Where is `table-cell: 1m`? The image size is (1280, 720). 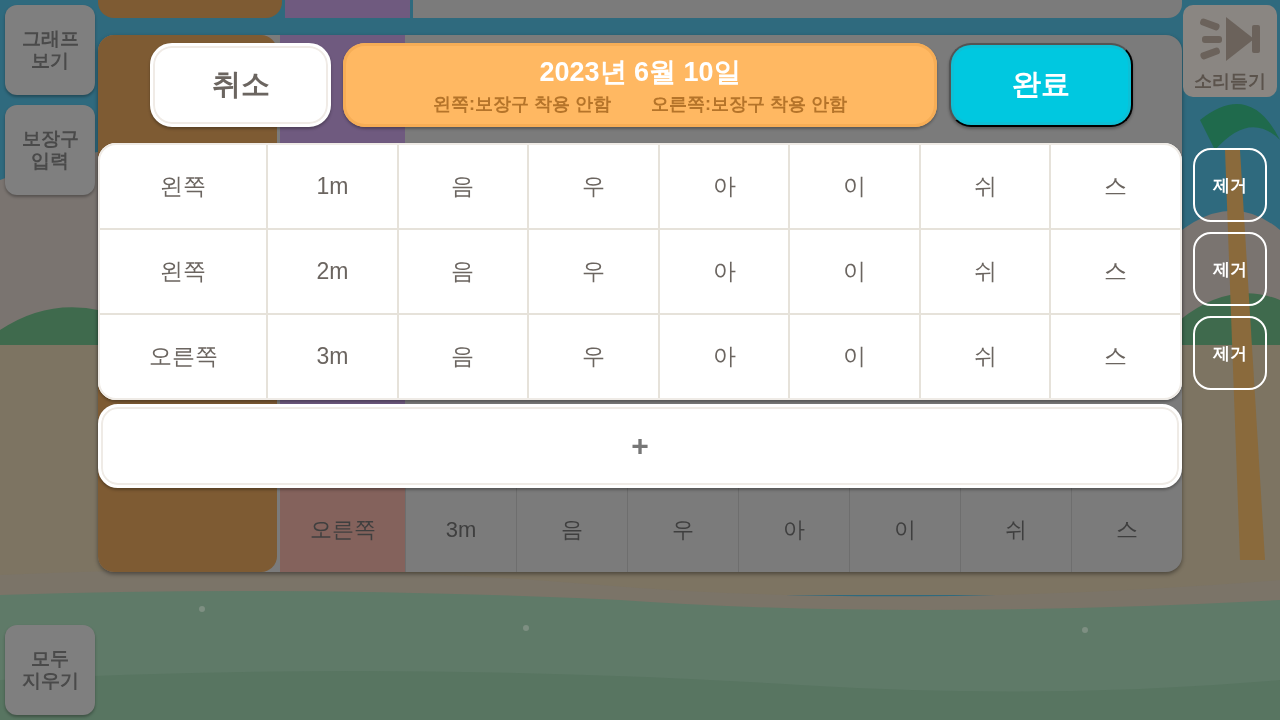 table-cell: 1m is located at coordinates (331, 186).